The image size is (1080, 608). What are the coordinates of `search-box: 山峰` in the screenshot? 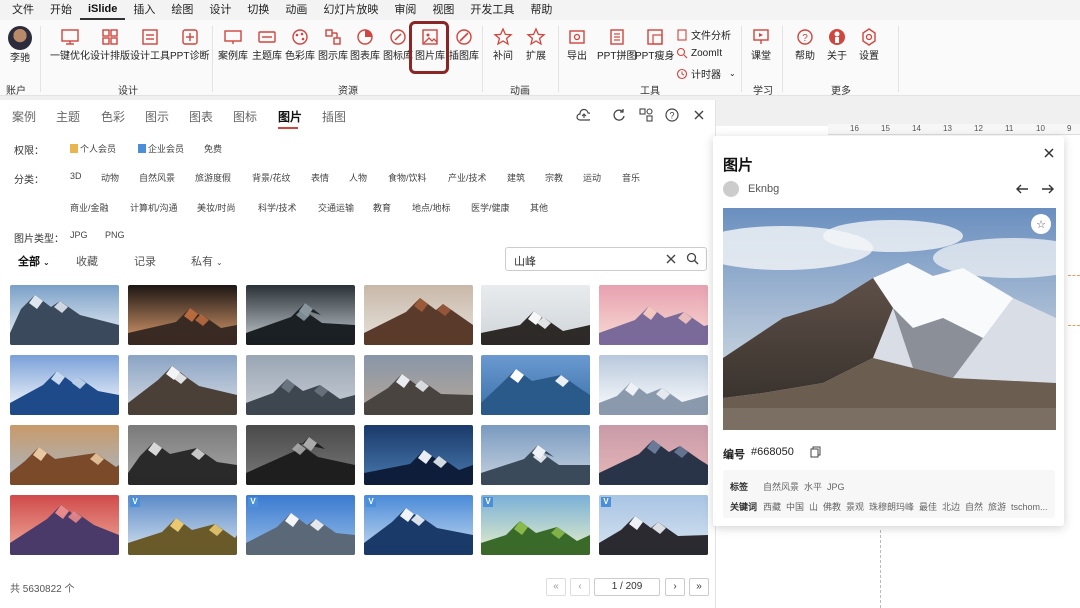 It's located at (606, 259).